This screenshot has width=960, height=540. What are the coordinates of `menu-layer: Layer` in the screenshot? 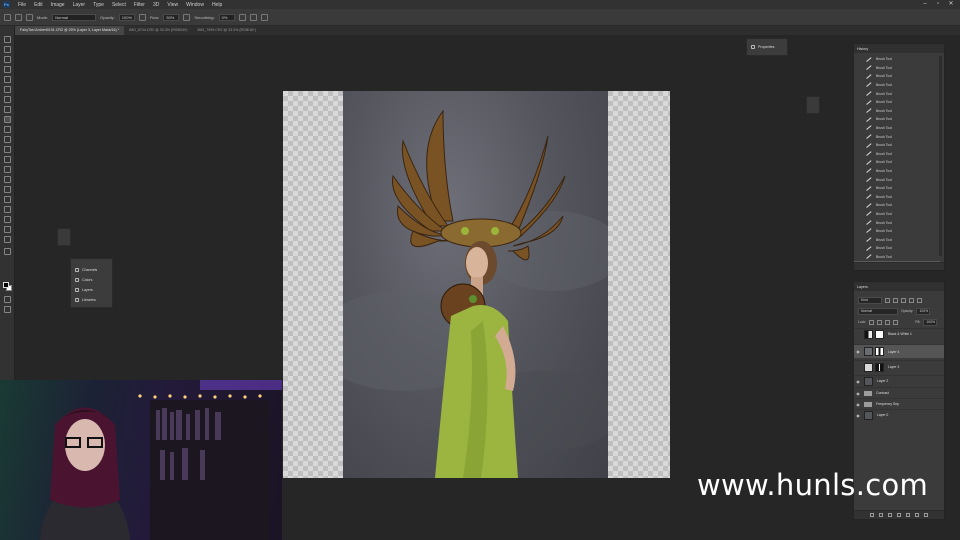 It's located at (79, 5).